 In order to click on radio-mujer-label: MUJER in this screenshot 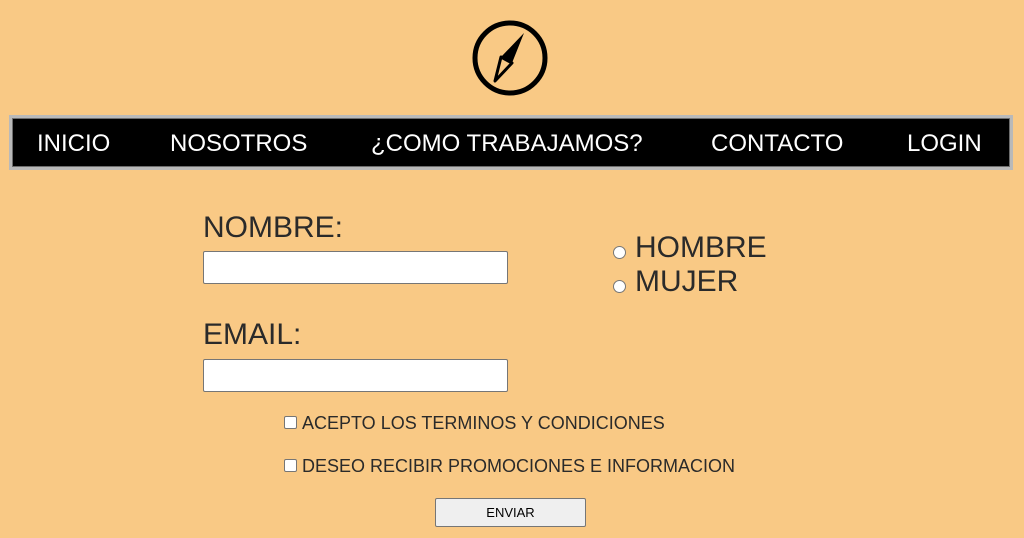, I will do `click(686, 282)`.